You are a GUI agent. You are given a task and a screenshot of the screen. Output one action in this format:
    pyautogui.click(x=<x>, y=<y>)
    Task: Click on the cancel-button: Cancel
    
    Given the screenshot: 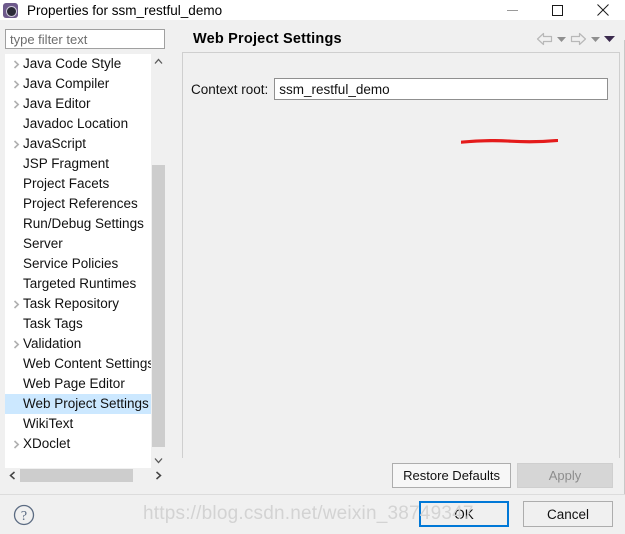 What is the action you would take?
    pyautogui.click(x=568, y=514)
    